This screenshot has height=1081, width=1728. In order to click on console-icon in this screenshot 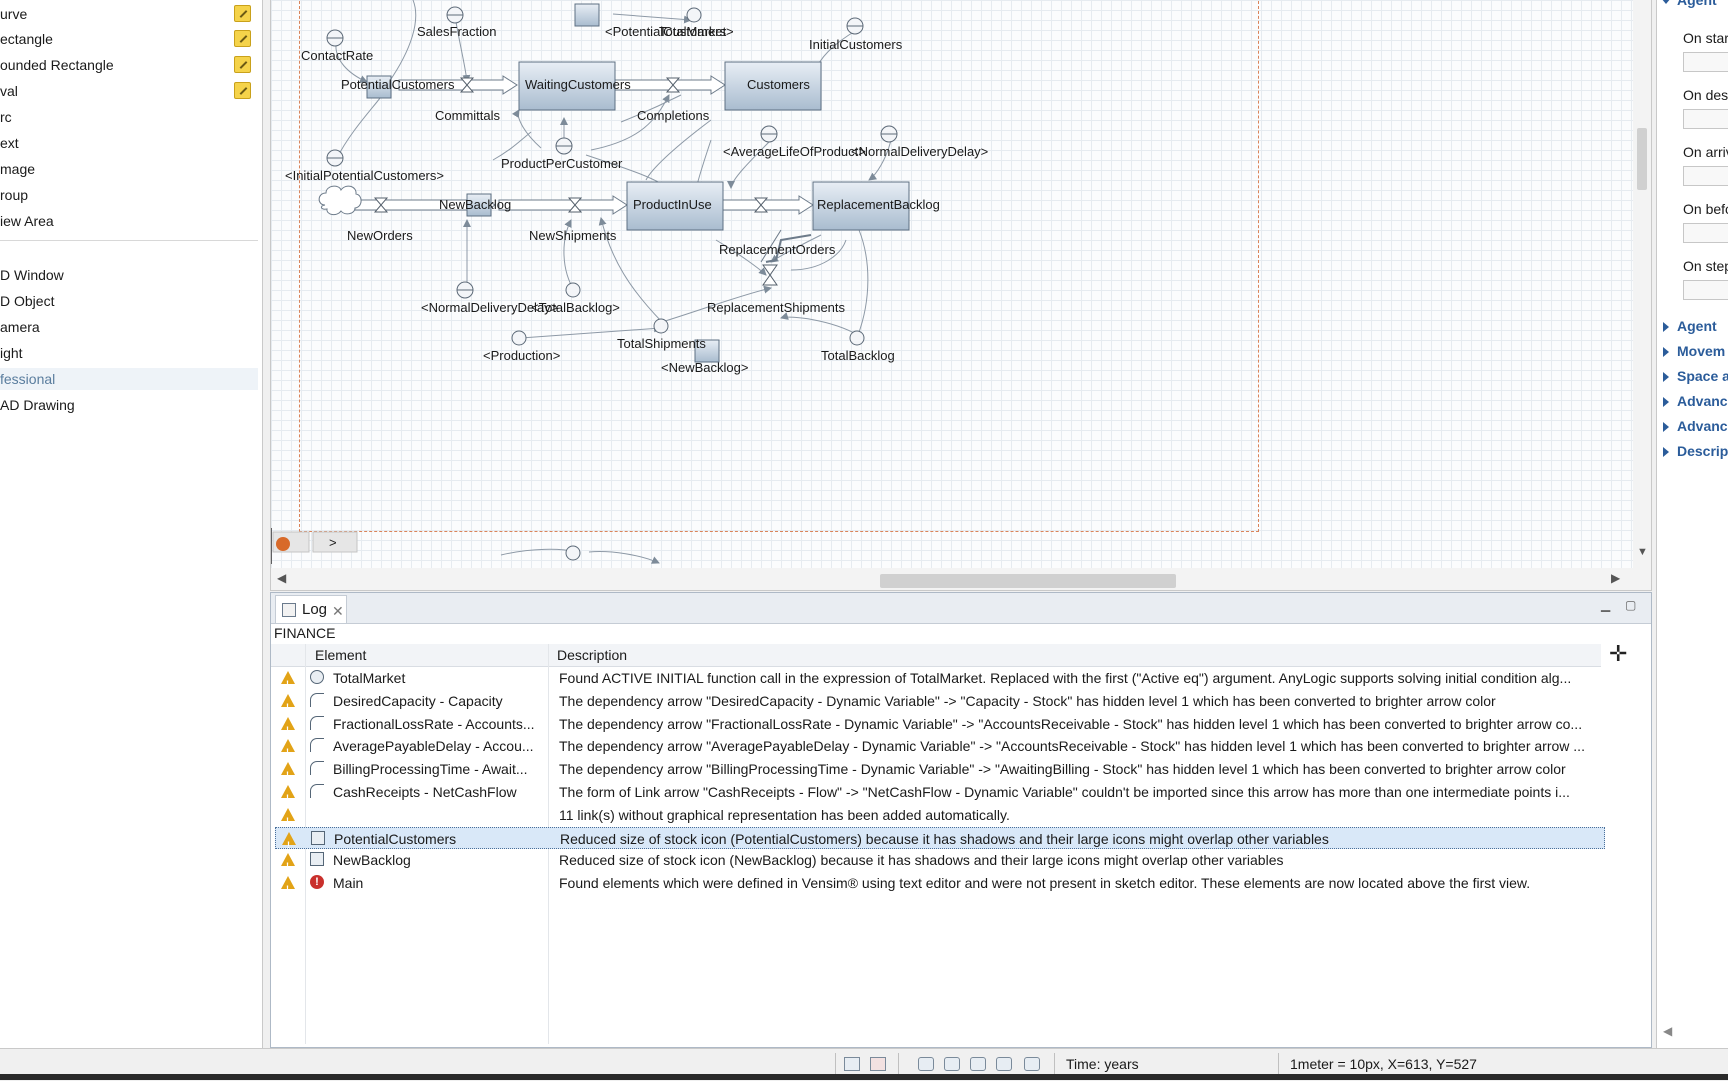, I will do `click(852, 1064)`.